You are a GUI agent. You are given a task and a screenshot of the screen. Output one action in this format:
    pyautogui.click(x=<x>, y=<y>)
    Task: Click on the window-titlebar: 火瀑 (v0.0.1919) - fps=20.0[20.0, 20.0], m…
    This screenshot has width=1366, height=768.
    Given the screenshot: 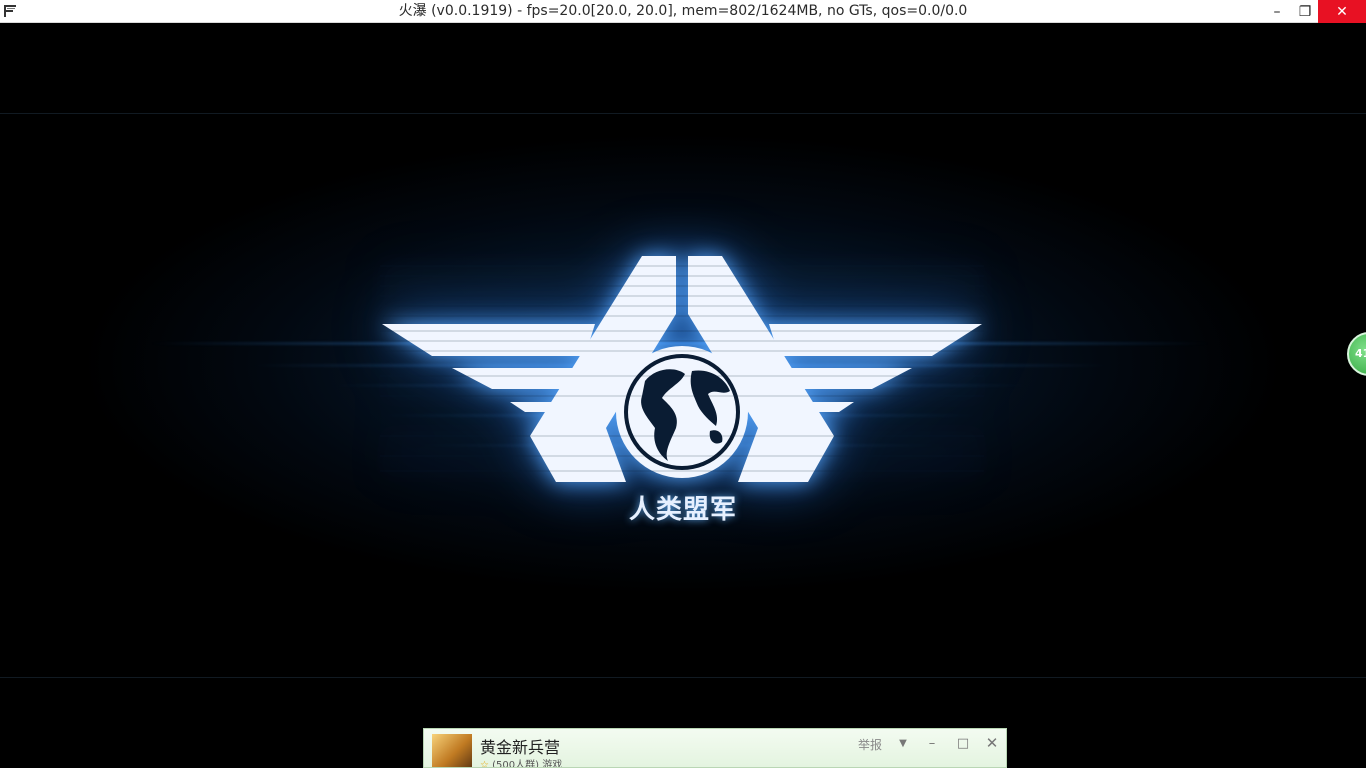 What is the action you would take?
    pyautogui.click(x=683, y=11)
    